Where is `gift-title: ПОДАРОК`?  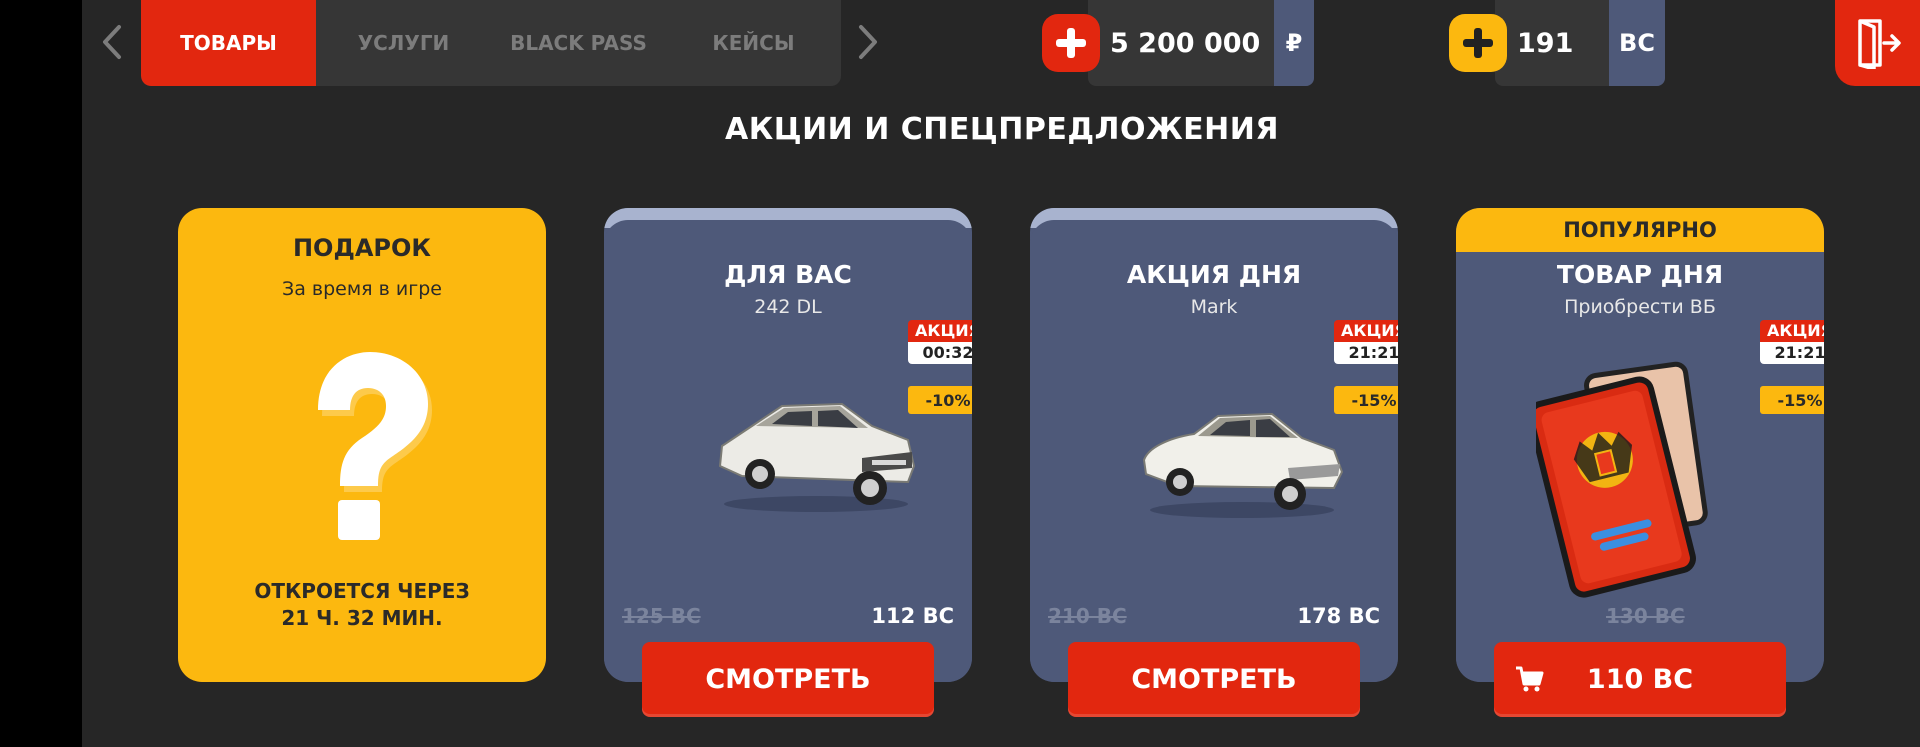 gift-title: ПОДАРОК is located at coordinates (362, 248).